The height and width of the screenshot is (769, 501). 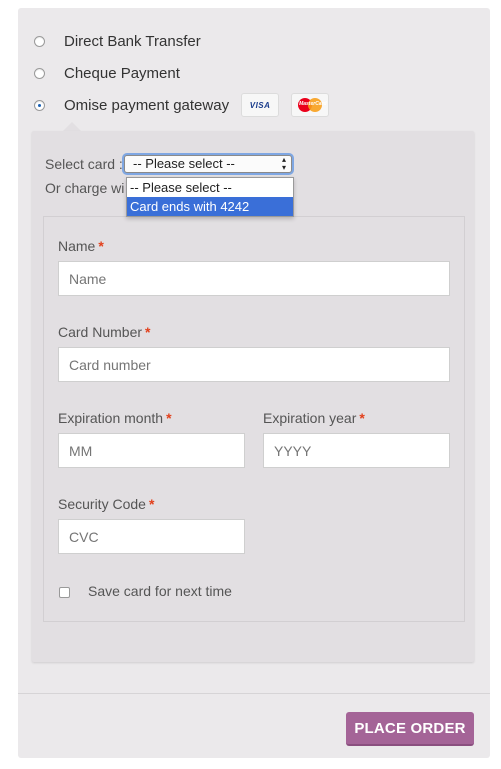 What do you see at coordinates (84, 164) in the screenshot?
I see `select-card-label: Select card :` at bounding box center [84, 164].